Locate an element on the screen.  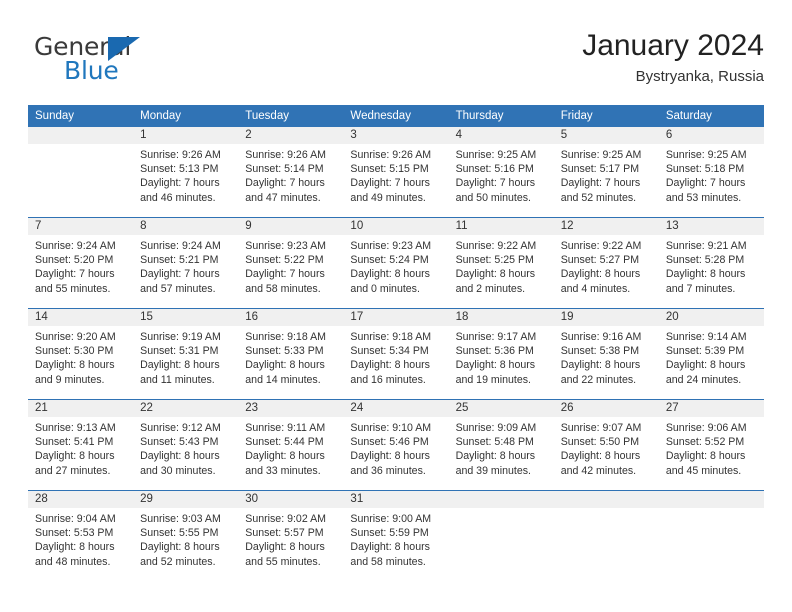
daylight-minutes-text: and 0 minutes. is located at coordinates (385, 288).